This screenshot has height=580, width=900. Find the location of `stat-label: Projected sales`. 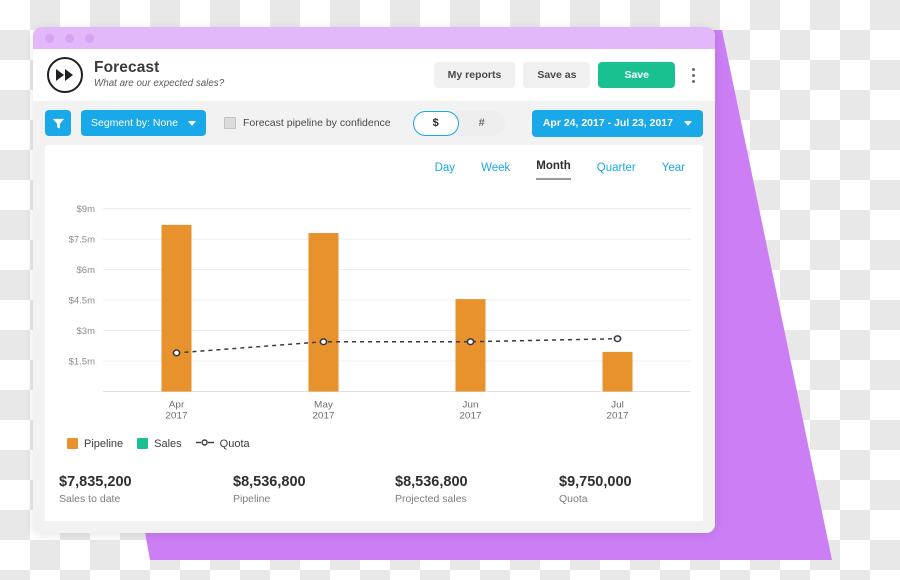

stat-label: Projected sales is located at coordinates (431, 499).